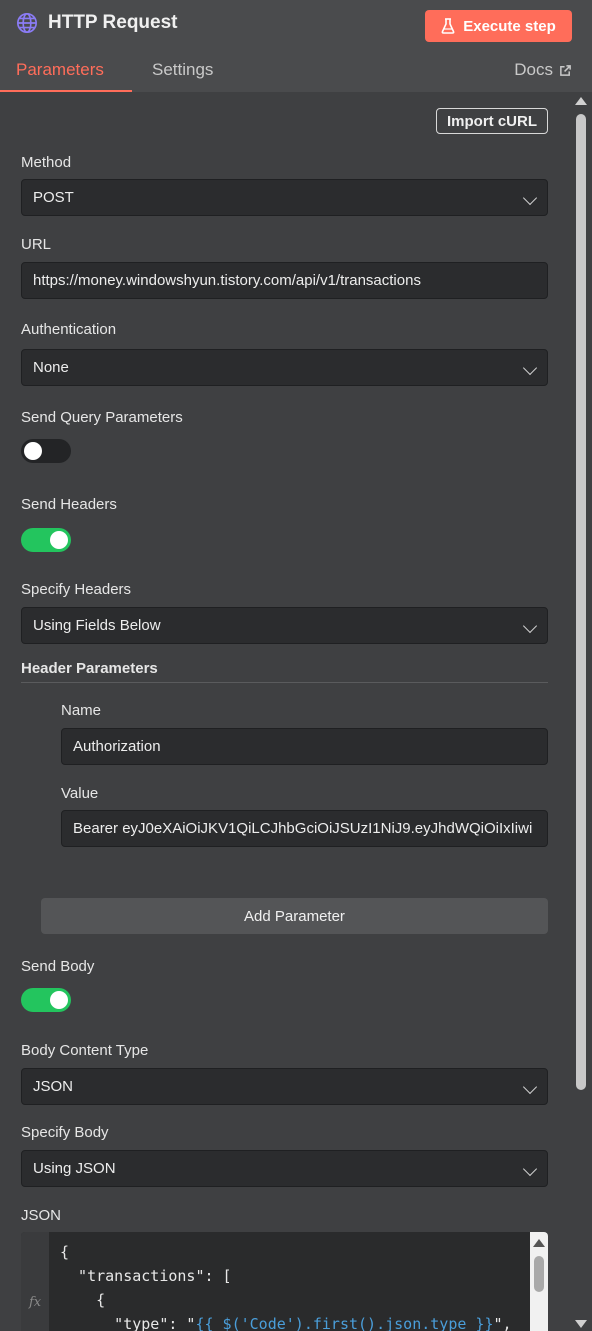  I want to click on panel-scrollbar, so click(581, 712).